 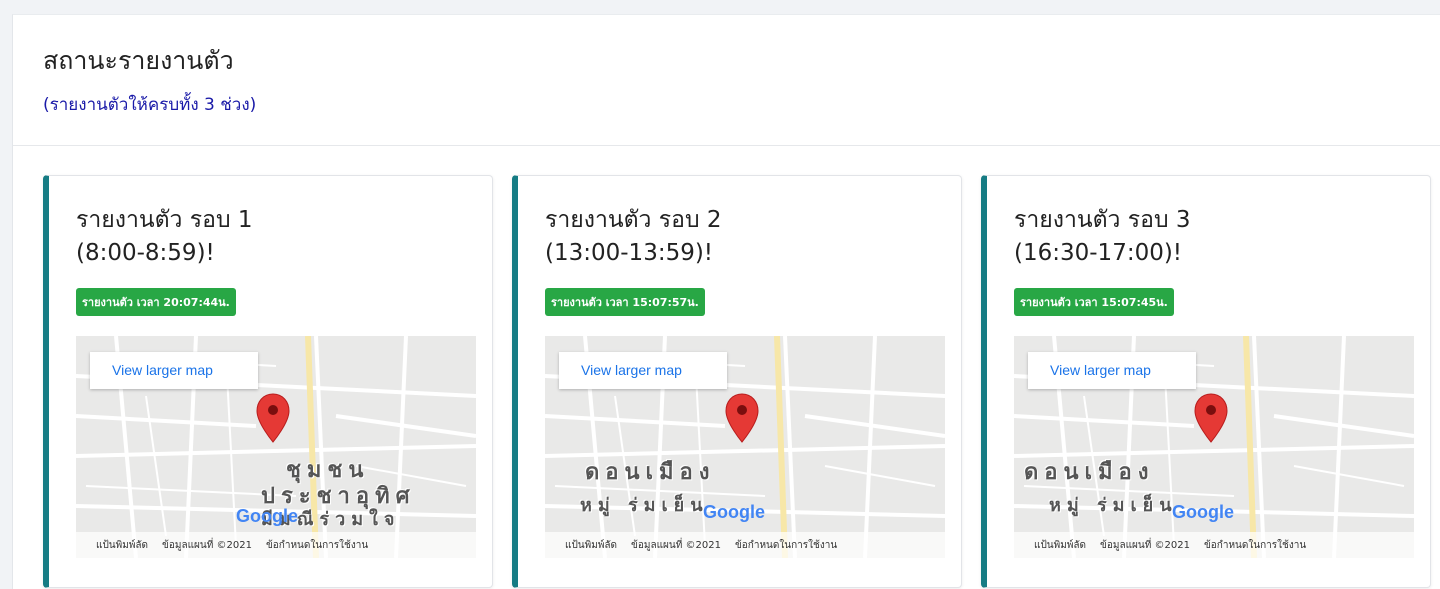 I want to click on card-title-line1: รายงานตัว รอบ 3, so click(x=1102, y=220).